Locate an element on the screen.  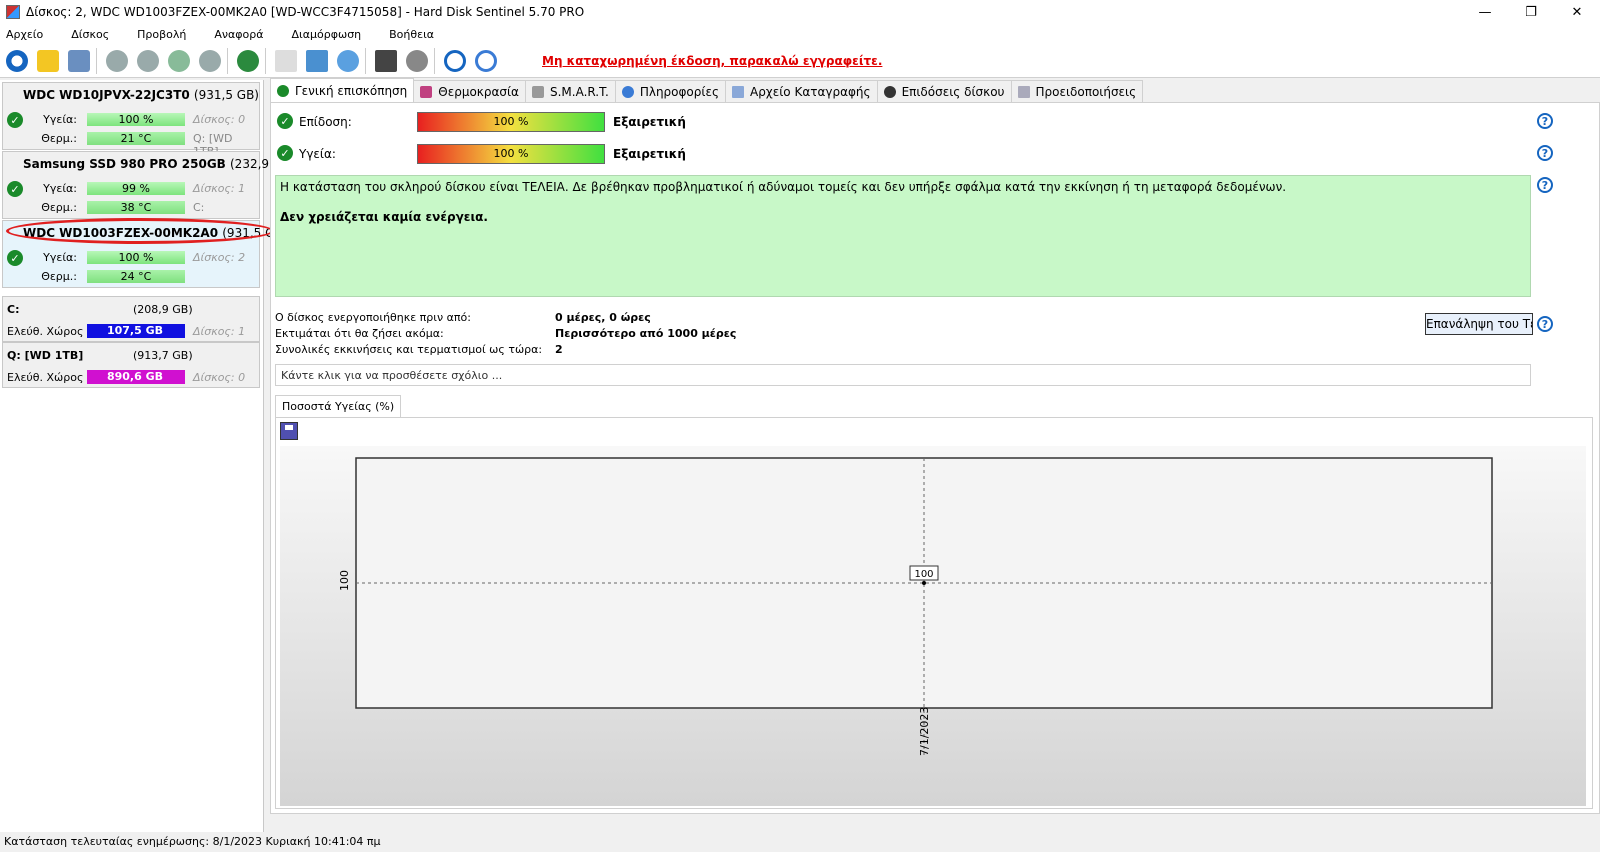
tab-log: Αρχείο Καταγραφής is located at coordinates (801, 91).